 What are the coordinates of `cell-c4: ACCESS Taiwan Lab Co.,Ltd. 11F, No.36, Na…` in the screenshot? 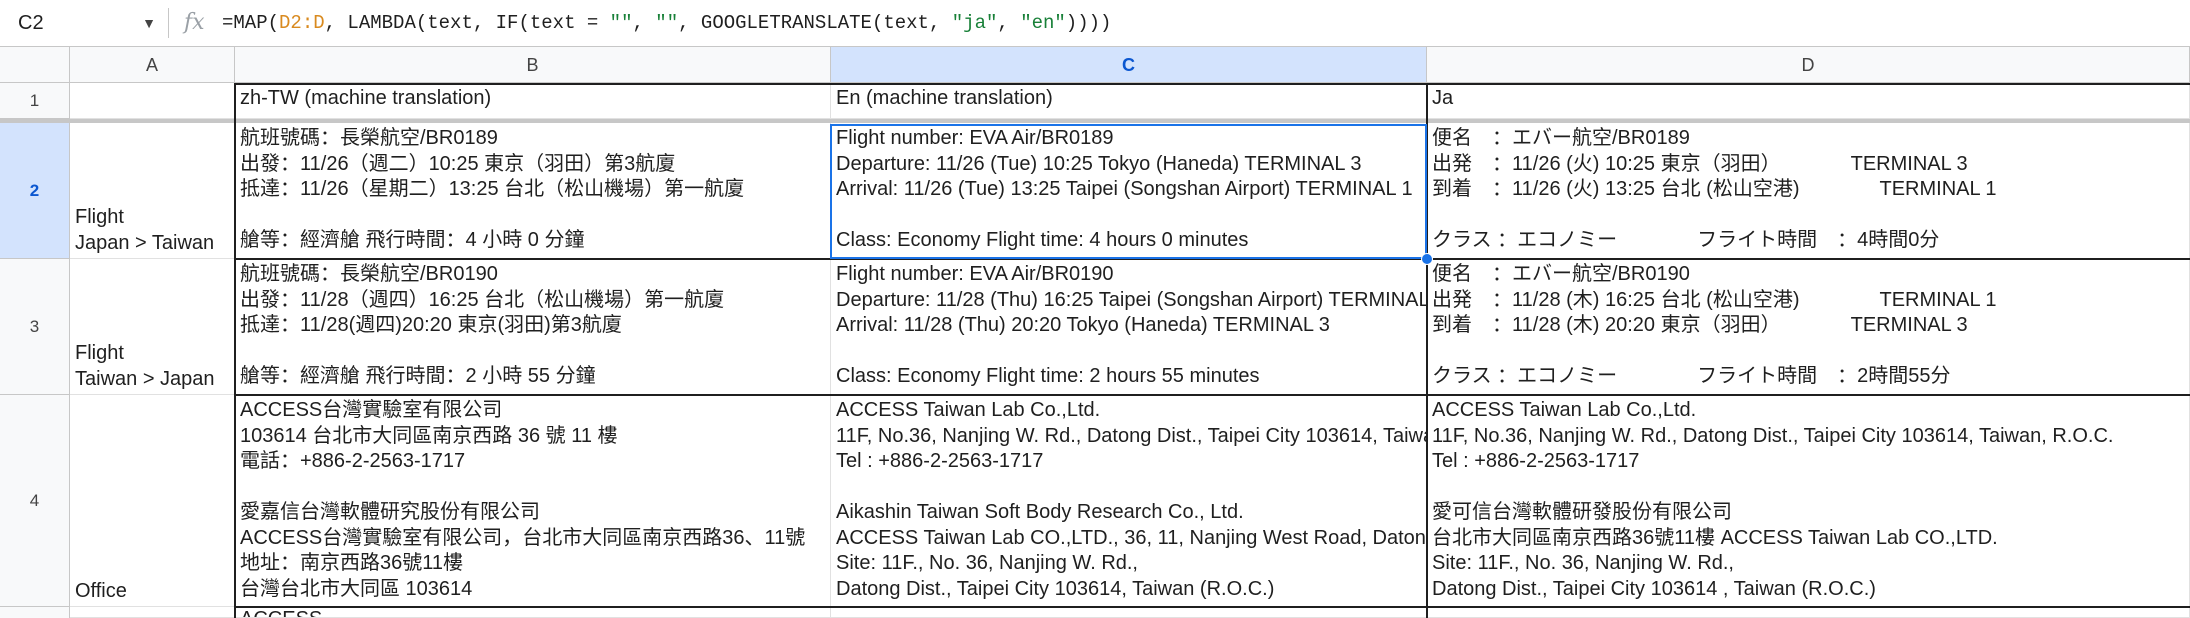 It's located at (1129, 501).